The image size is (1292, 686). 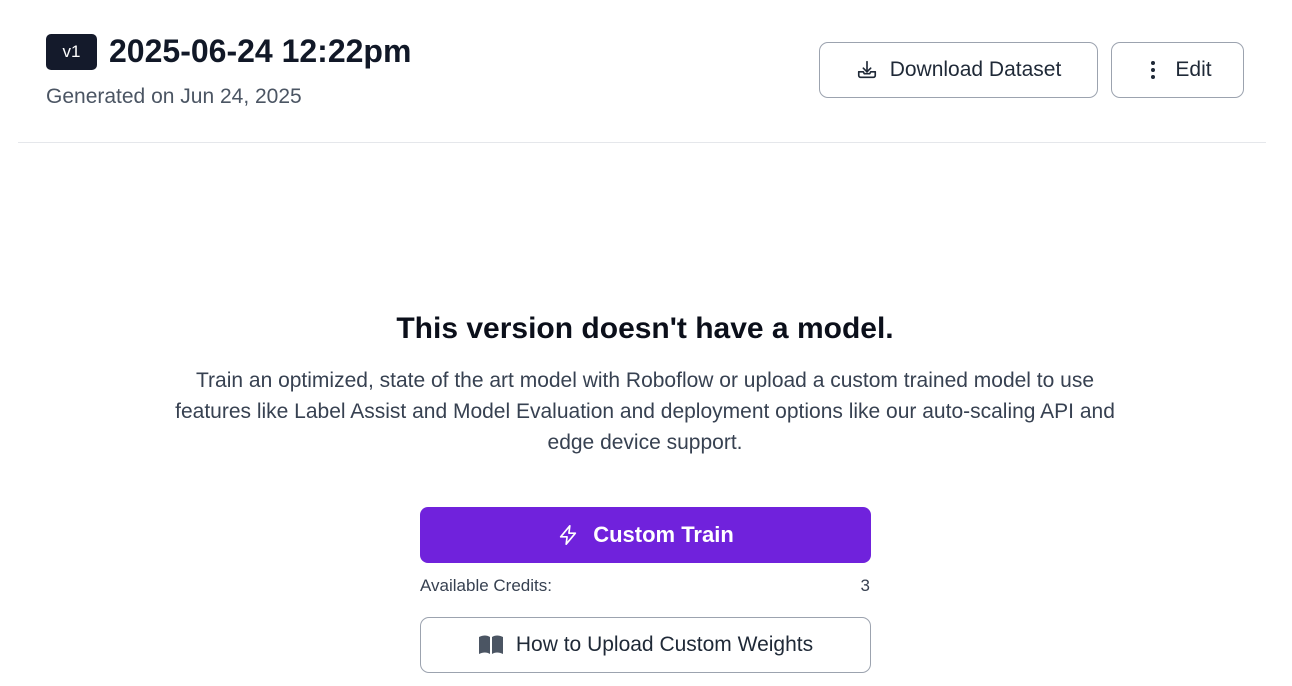 I want to click on upload-weights-guide-button: How to Upload Custom Weights, so click(x=645, y=645).